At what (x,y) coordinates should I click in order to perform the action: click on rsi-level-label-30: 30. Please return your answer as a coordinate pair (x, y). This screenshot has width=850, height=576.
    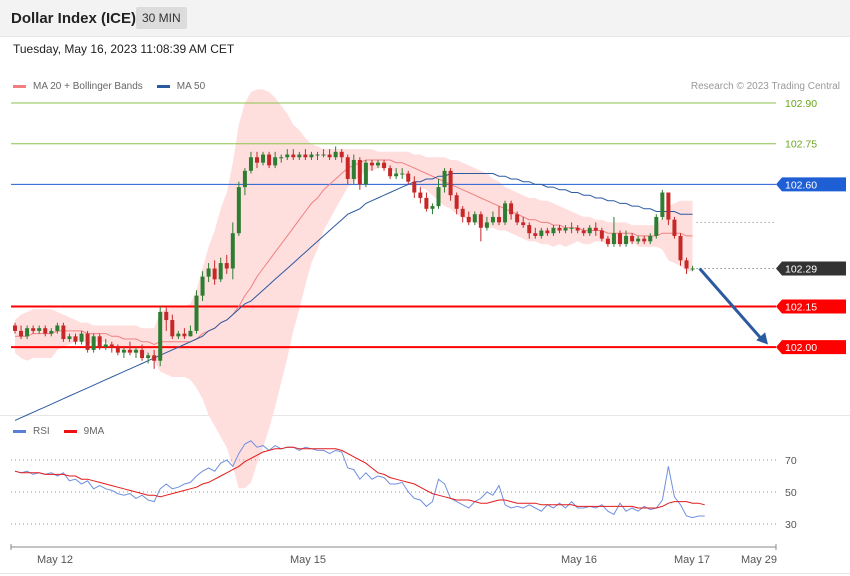
    Looking at the image, I should click on (791, 525).